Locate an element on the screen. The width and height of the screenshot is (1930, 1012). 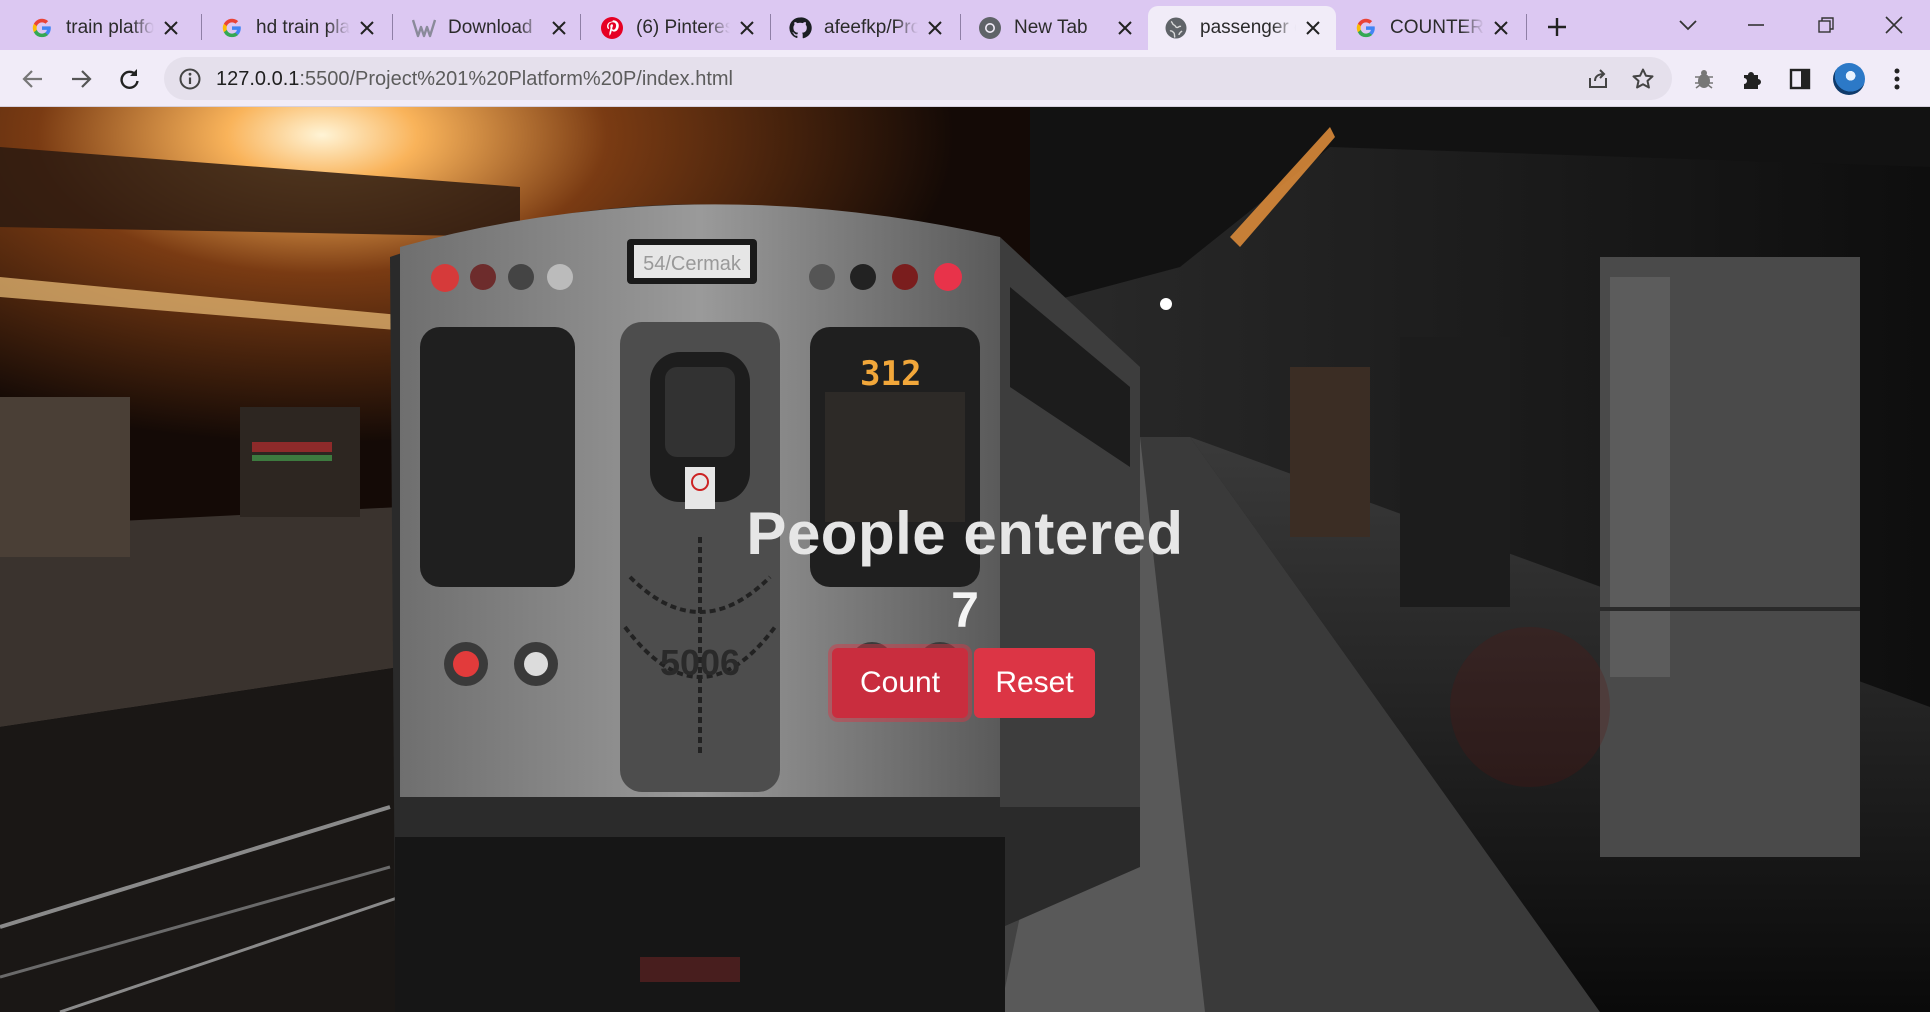
tab-train-platform: train platform is located at coordinates (104, 28).